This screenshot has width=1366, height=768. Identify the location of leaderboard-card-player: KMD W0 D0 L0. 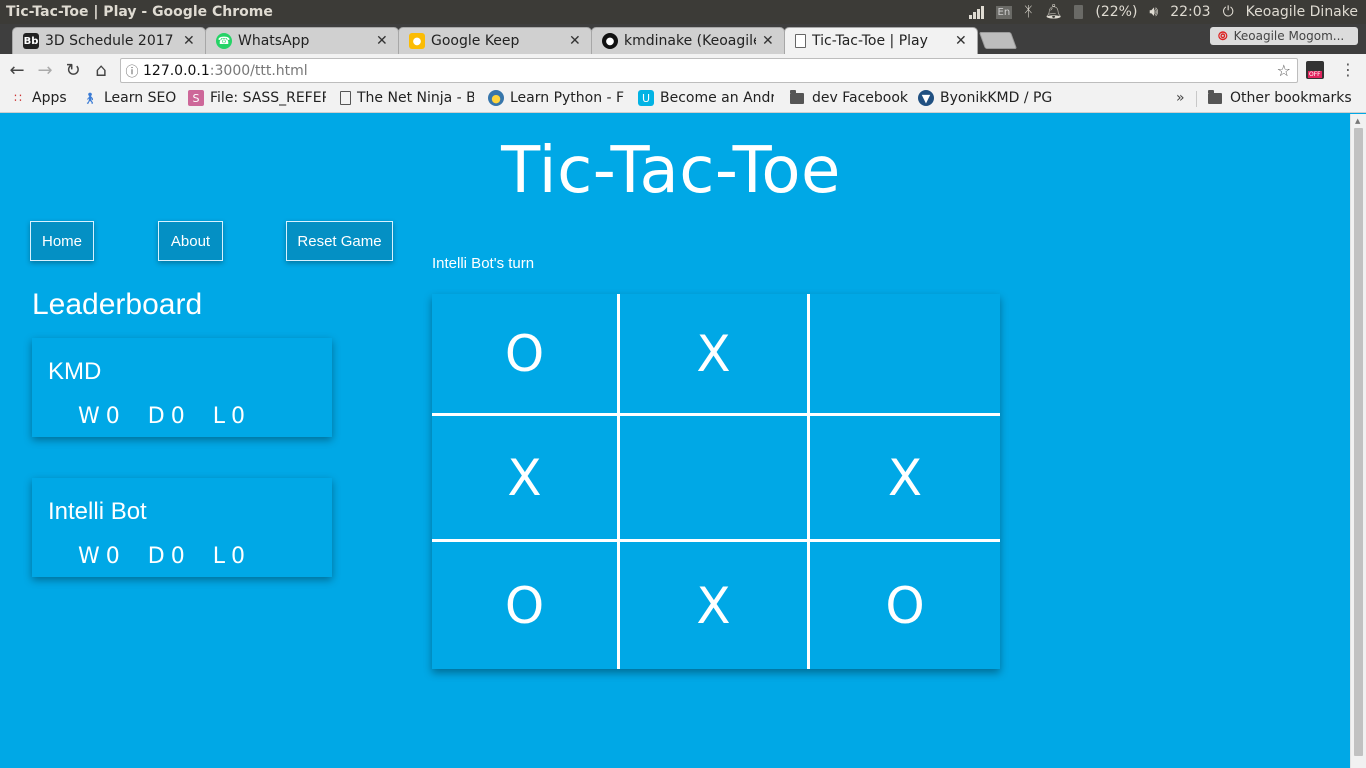
(182, 387).